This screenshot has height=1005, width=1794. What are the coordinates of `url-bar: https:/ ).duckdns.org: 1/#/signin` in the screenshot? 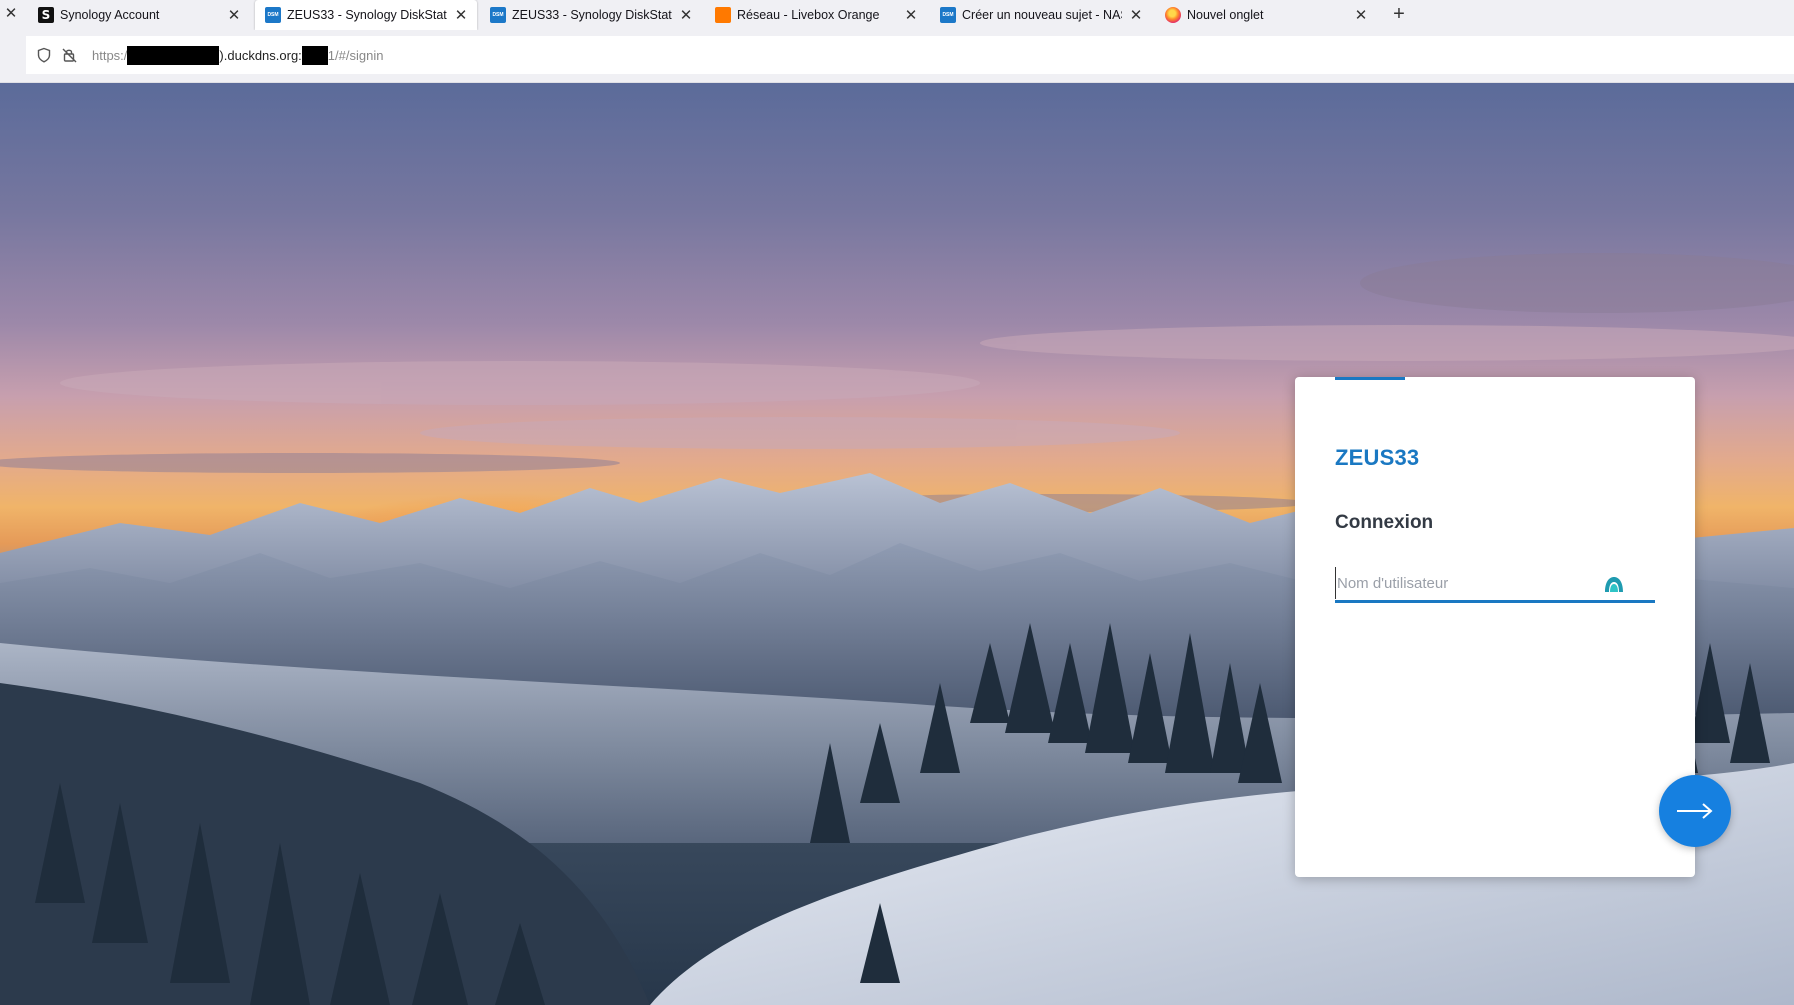 It's located at (910, 55).